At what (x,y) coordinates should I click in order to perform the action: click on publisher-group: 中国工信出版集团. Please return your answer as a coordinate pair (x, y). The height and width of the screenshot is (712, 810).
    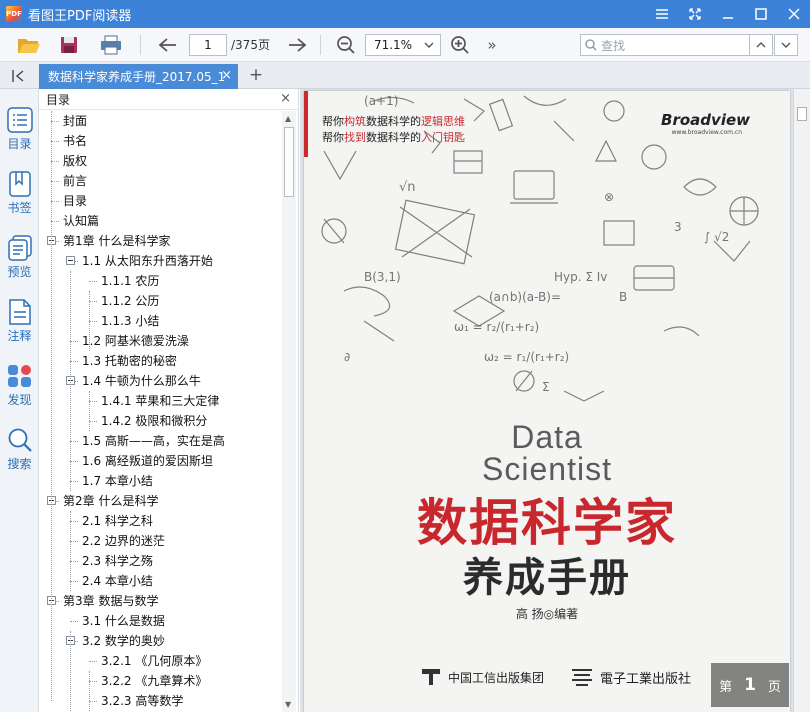
    Looking at the image, I should click on (482, 677).